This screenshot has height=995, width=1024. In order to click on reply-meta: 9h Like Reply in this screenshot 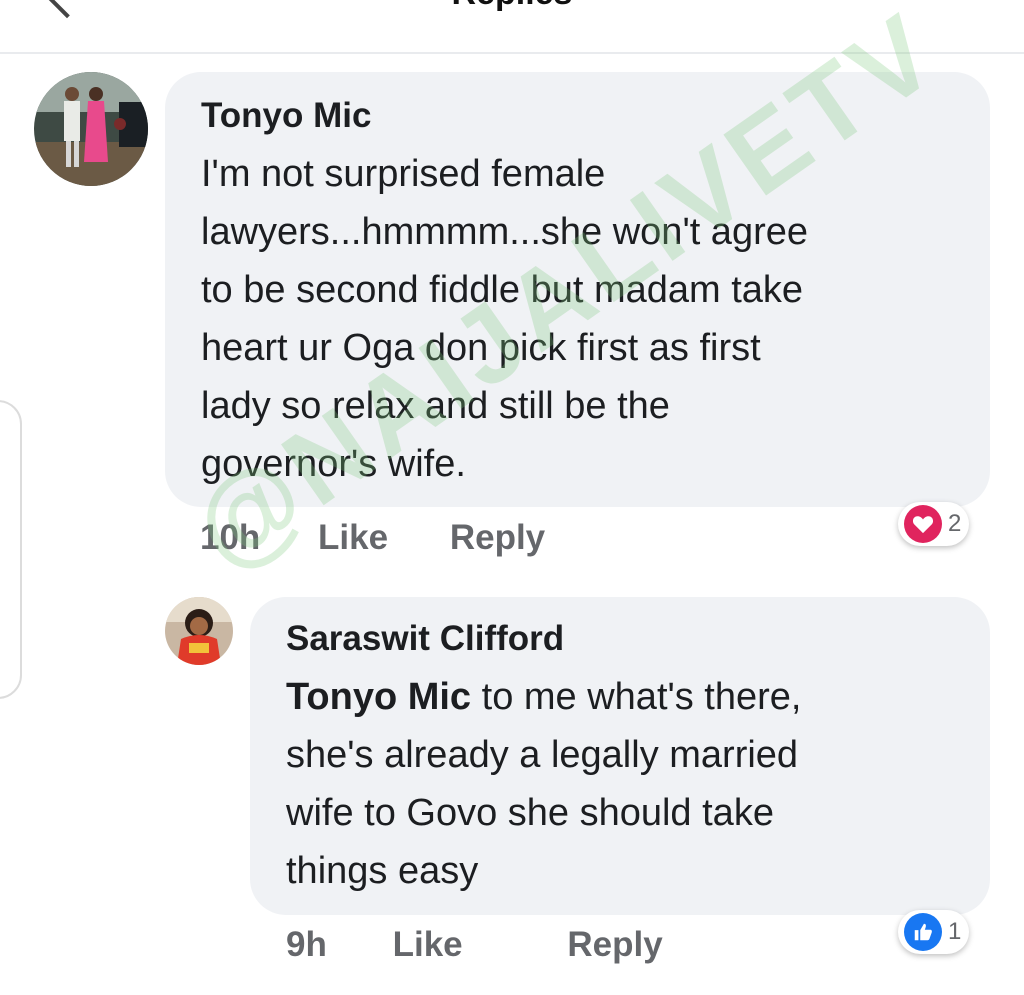, I will do `click(474, 945)`.